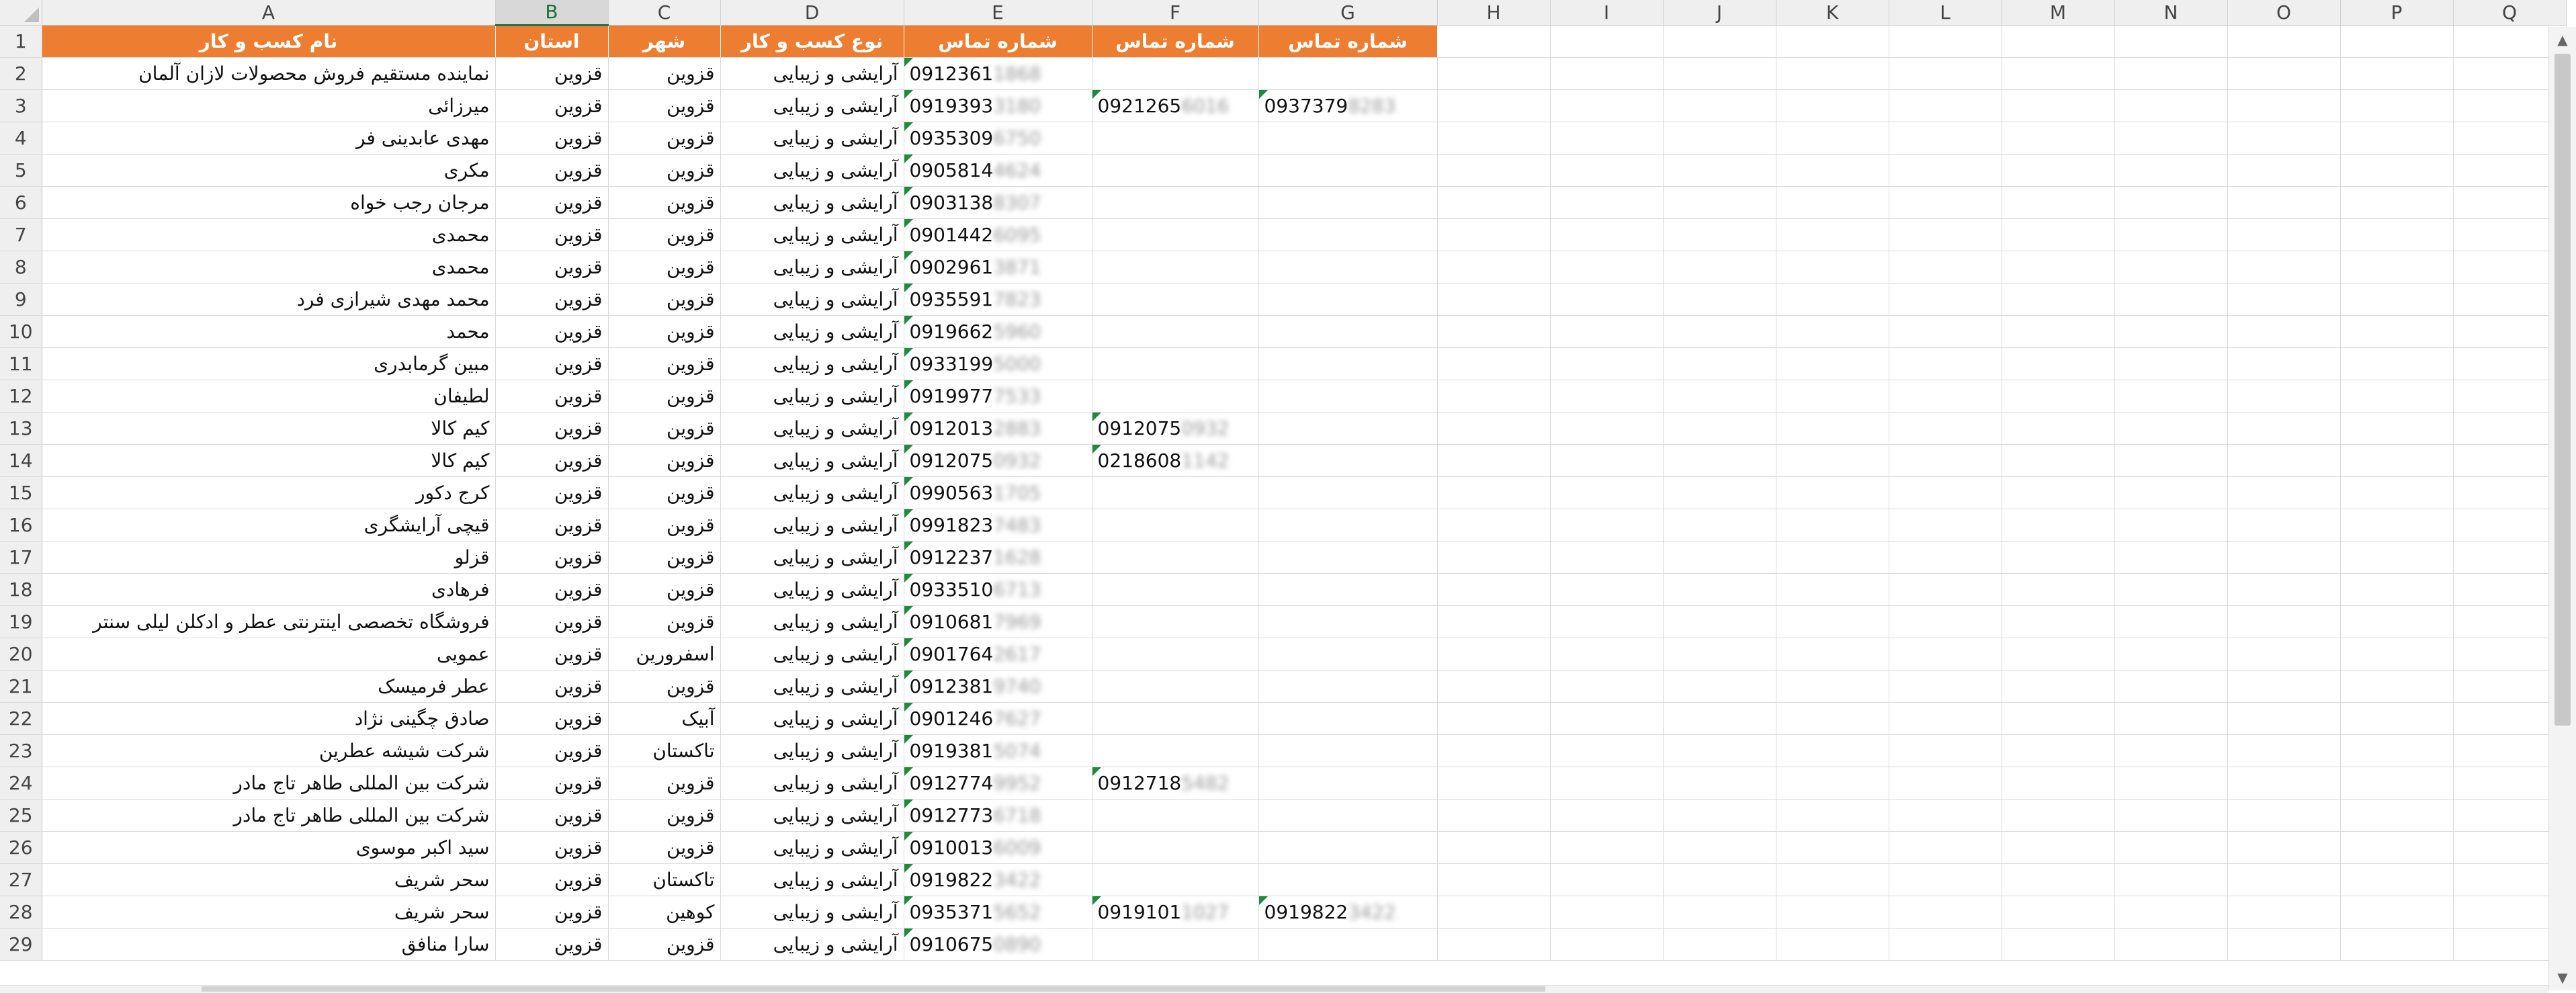  What do you see at coordinates (998, 73) in the screenshot?
I see `phone-cell: 09123611868` at bounding box center [998, 73].